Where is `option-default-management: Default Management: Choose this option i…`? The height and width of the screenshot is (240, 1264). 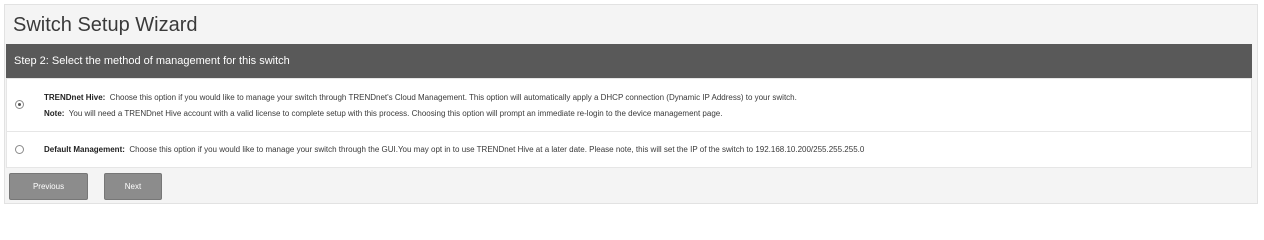
option-default-management: Default Management: Choose this option i… is located at coordinates (629, 149).